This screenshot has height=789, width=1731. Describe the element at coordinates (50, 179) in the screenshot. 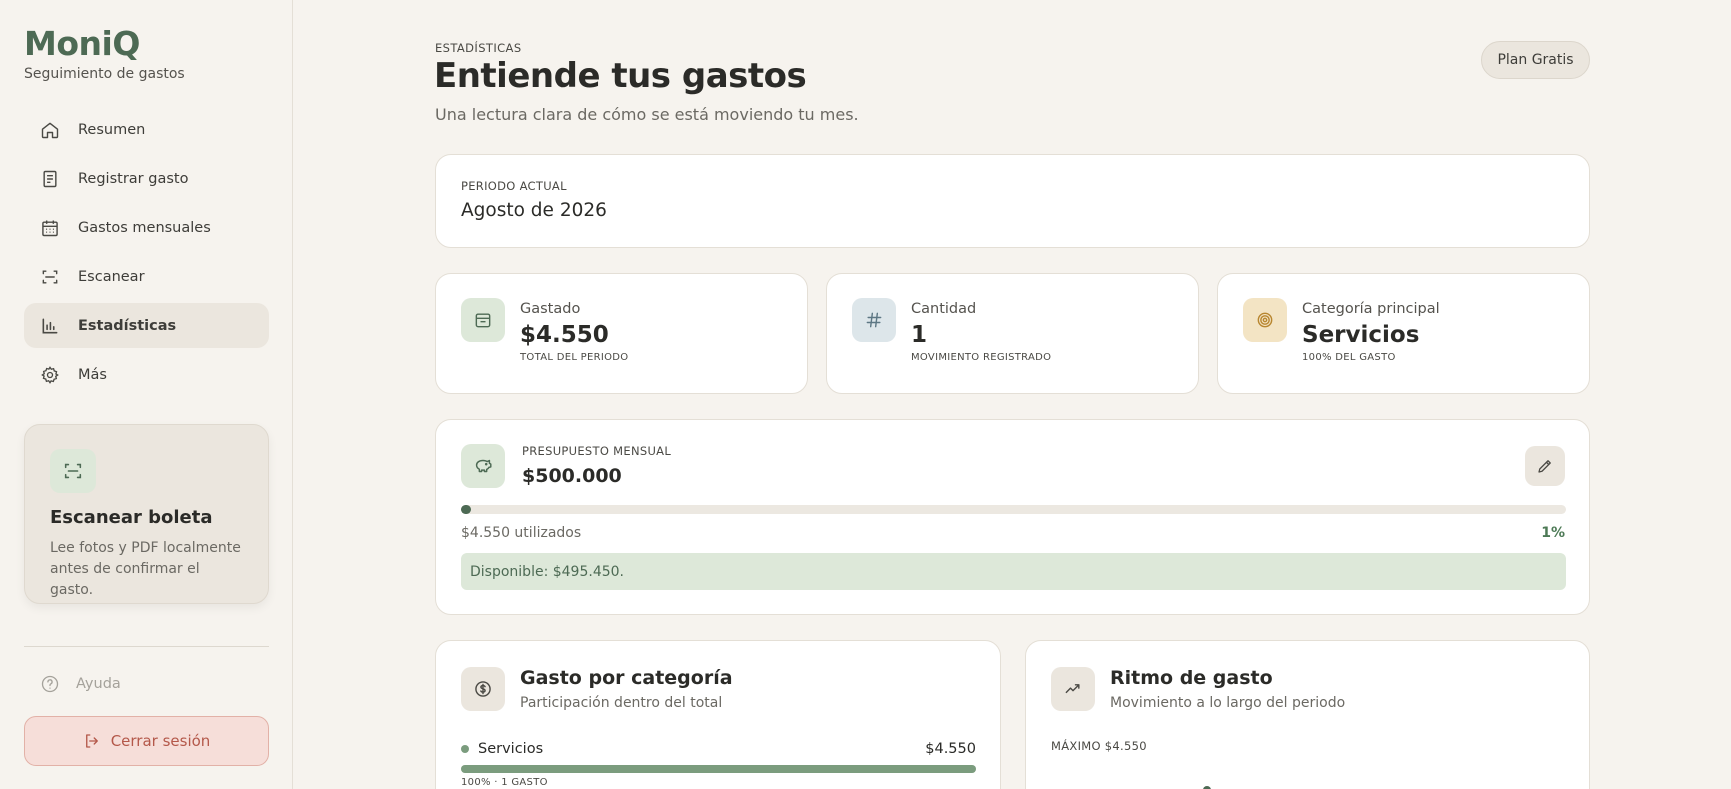

I see `receipt-icon` at that location.